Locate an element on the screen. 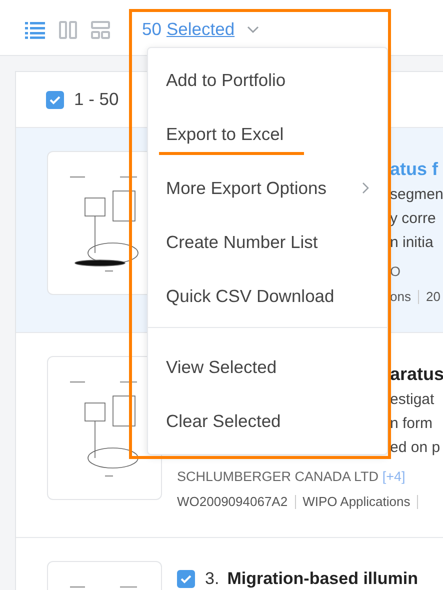 Image resolution: width=443 pixels, height=590 pixels. publication-info: WIPO Applications is located at coordinates (356, 502).